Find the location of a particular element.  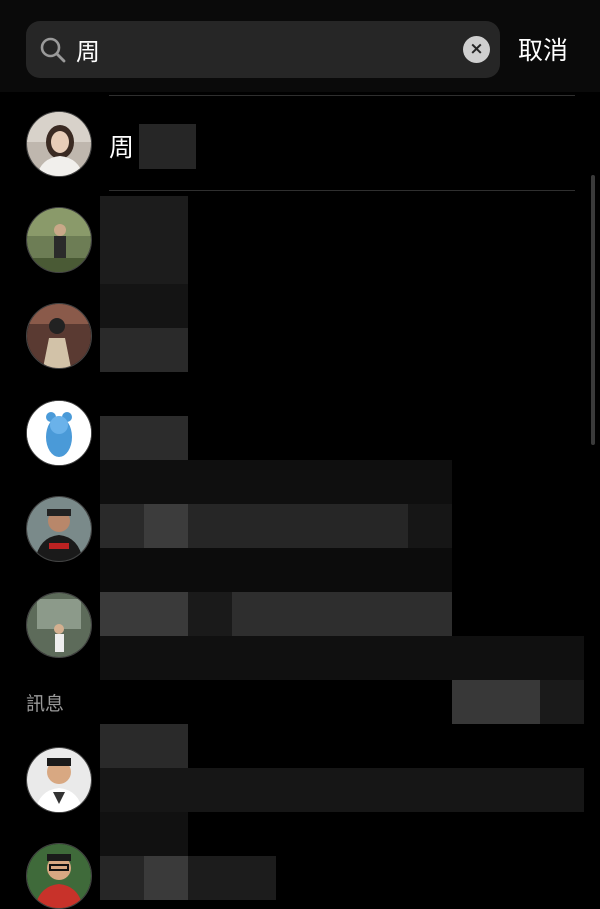

cancel-button: 取消 is located at coordinates (543, 49).